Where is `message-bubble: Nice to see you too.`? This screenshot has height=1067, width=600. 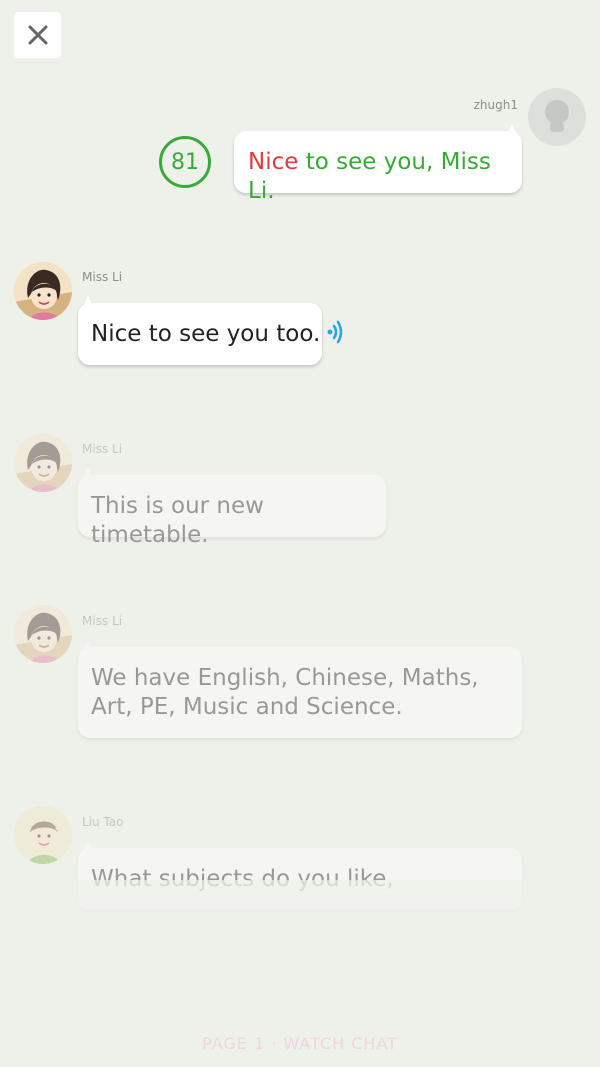
message-bubble: Nice to see you too. is located at coordinates (200, 330).